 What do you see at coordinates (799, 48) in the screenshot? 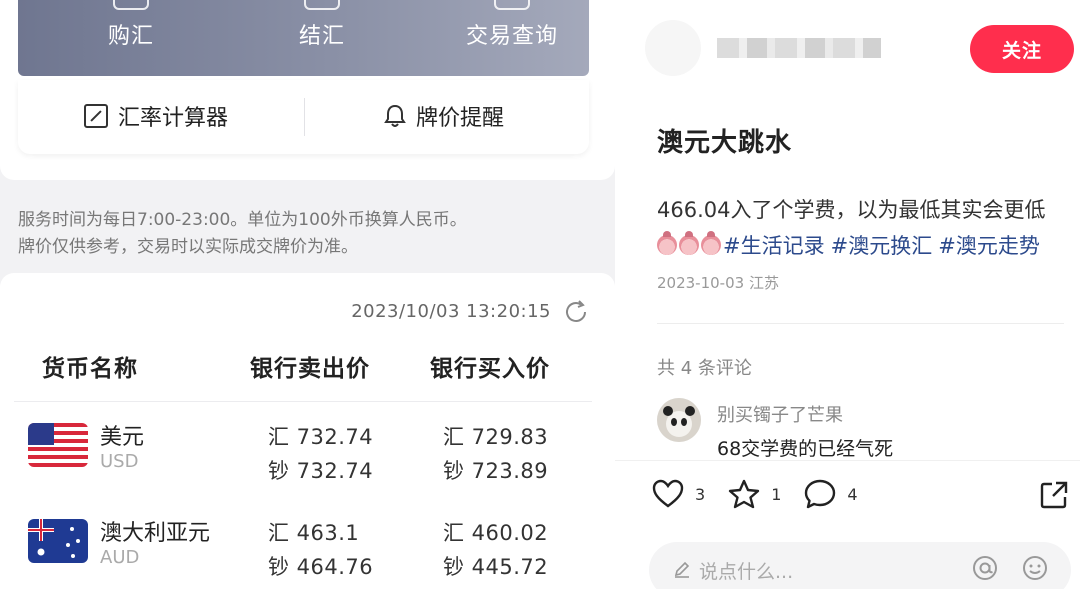
I see `author-name-blurred` at bounding box center [799, 48].